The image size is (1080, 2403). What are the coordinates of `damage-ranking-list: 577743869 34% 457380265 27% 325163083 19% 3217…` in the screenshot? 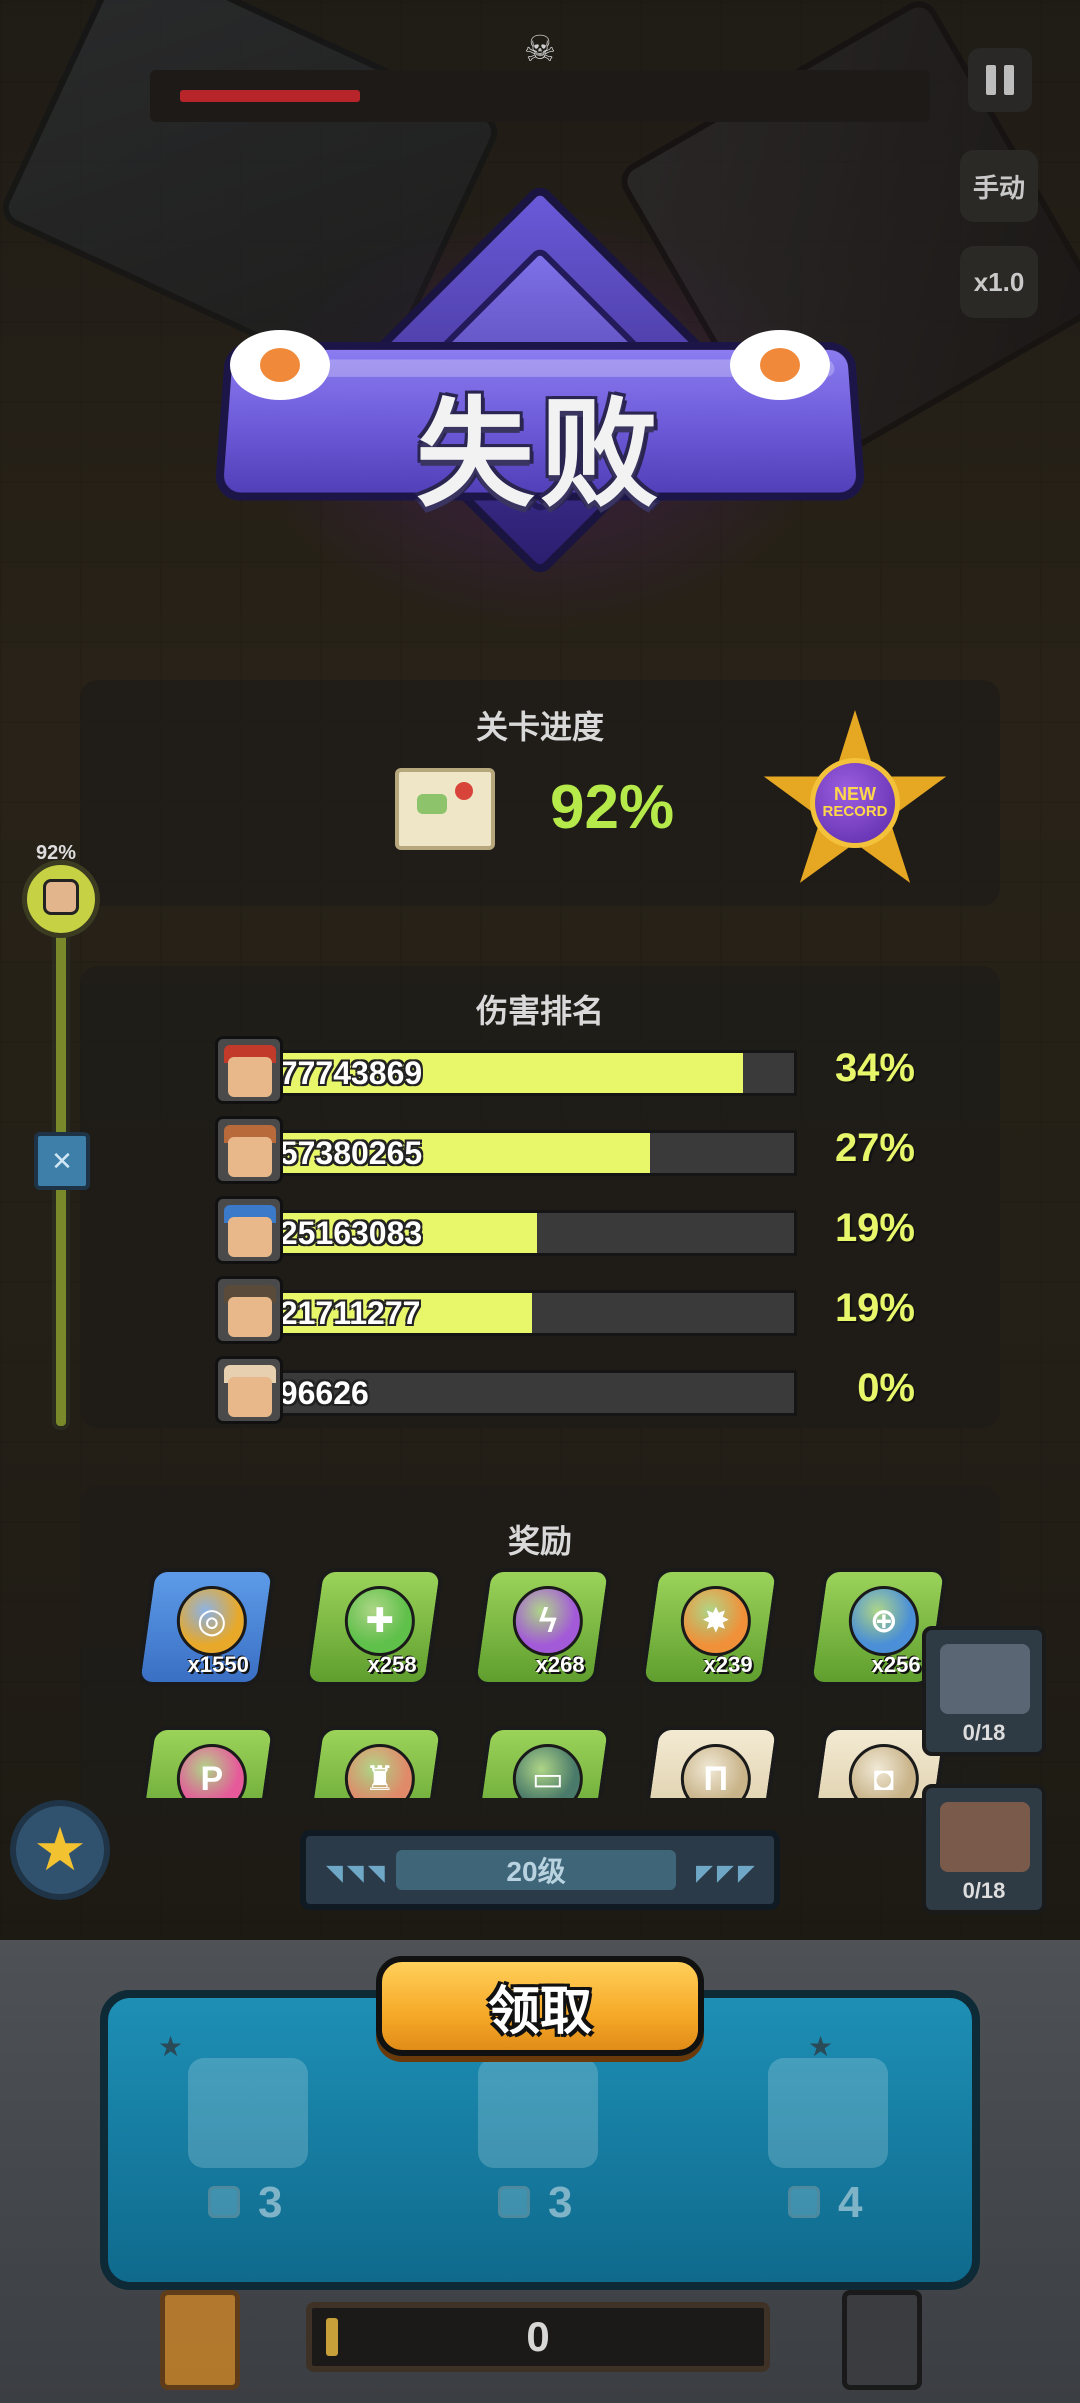 It's located at (565, 1236).